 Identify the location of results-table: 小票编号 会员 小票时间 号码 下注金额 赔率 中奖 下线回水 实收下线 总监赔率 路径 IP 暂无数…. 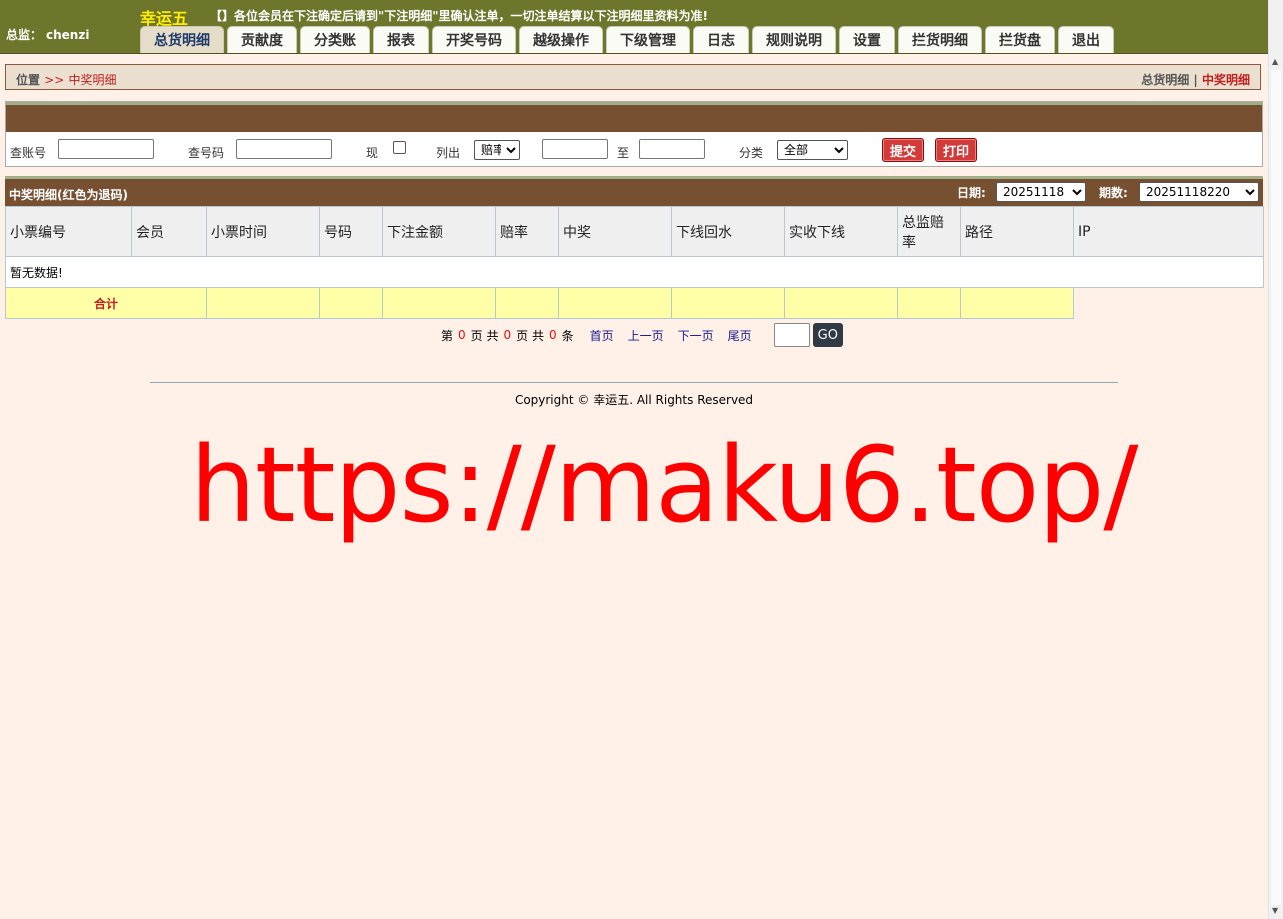
(634, 262).